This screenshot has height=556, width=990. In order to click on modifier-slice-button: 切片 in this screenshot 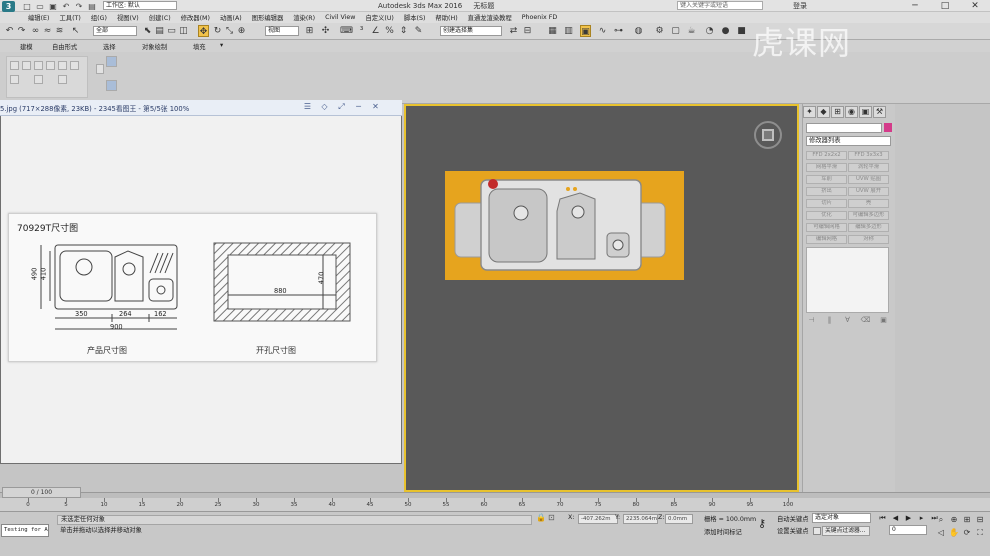, I will do `click(826, 203)`.